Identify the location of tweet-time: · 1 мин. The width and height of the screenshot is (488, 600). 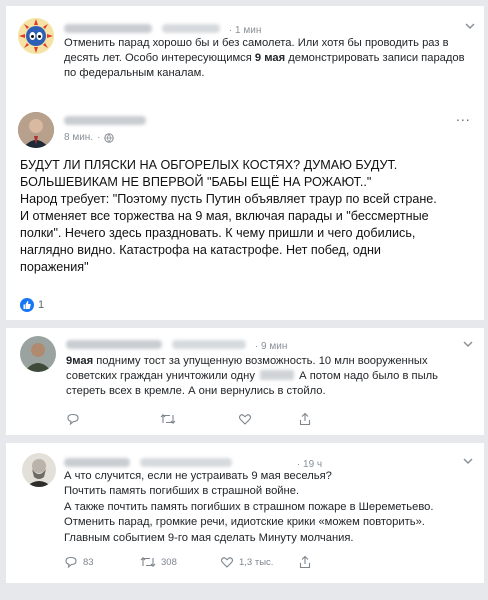
(245, 30).